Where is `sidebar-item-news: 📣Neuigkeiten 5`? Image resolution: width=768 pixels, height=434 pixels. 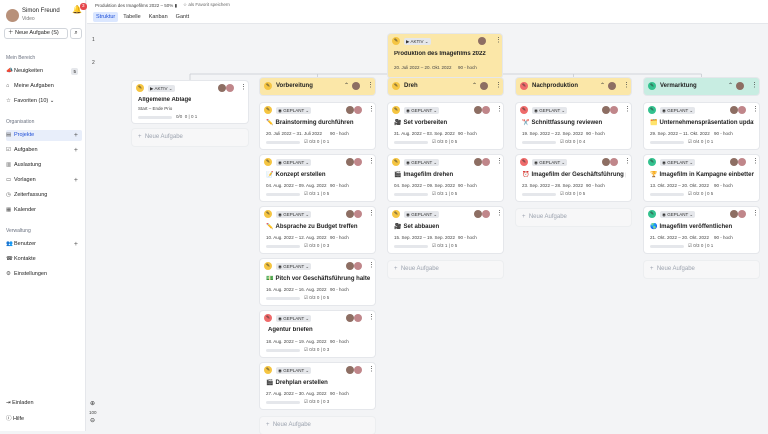 sidebar-item-news: 📣Neuigkeiten 5 is located at coordinates (44, 71).